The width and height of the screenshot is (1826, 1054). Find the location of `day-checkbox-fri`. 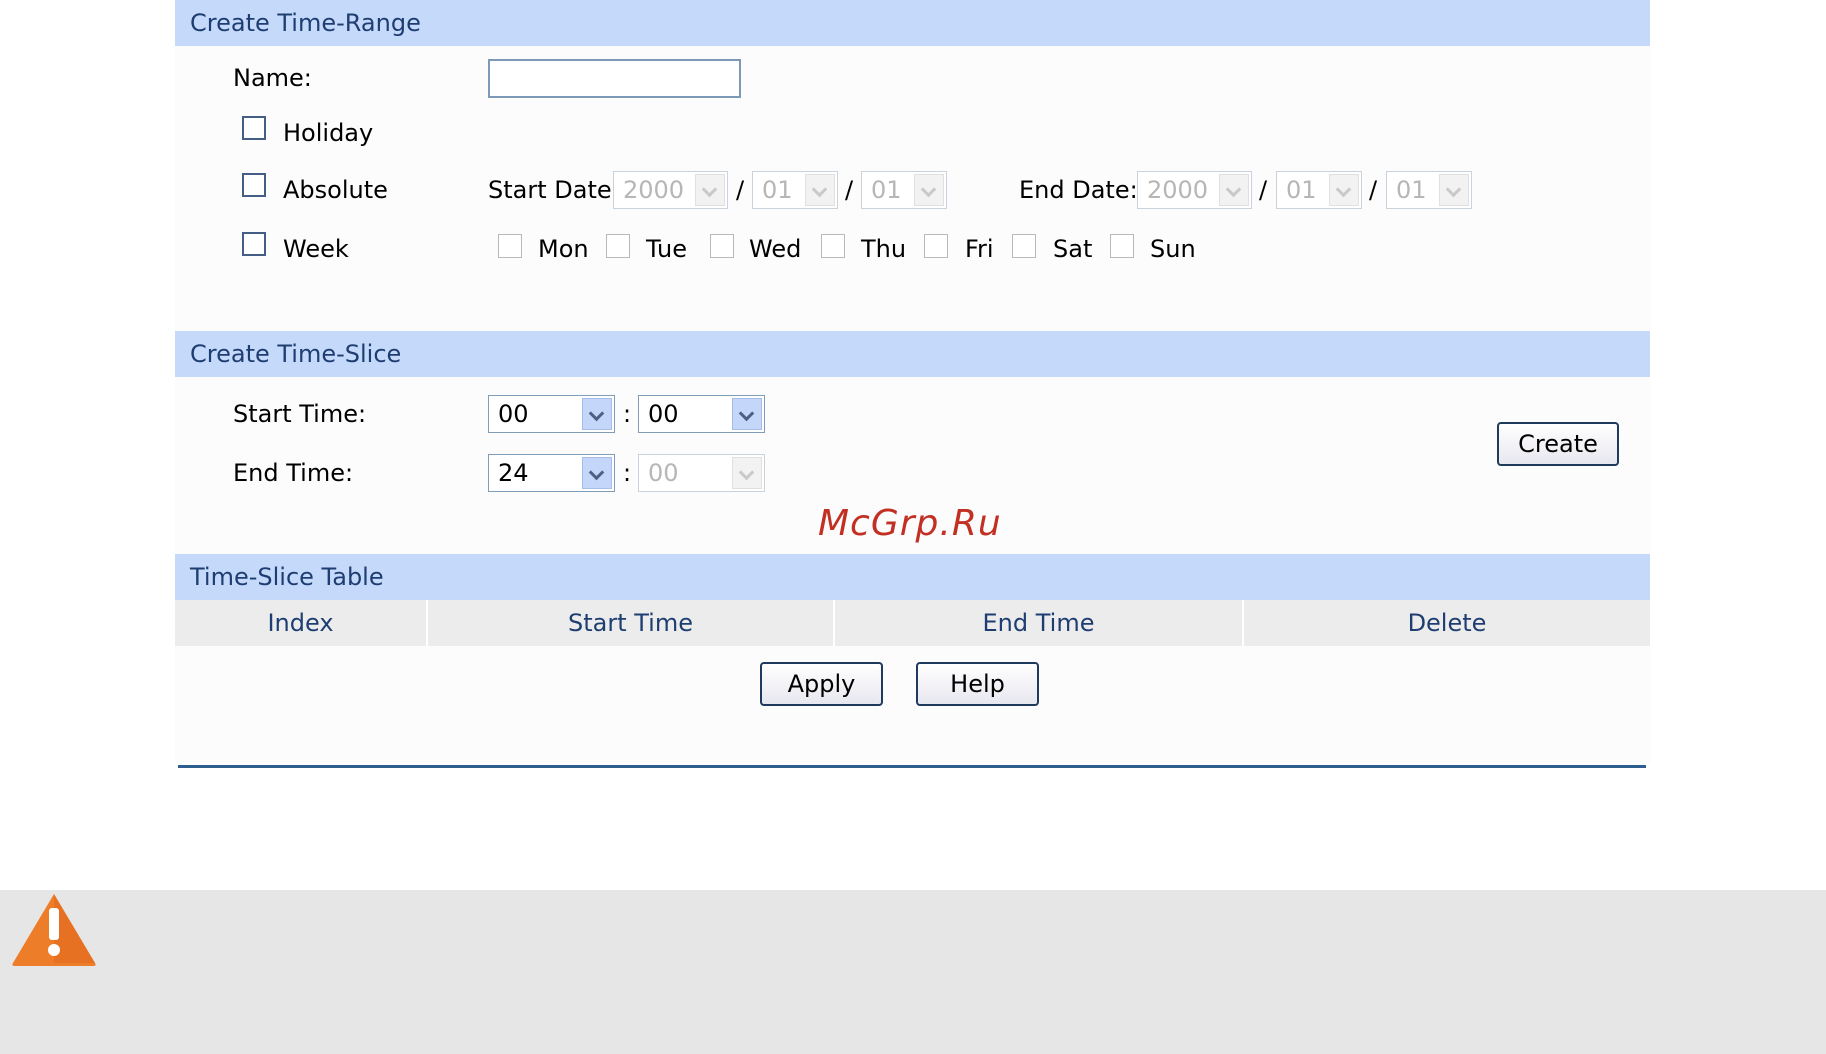

day-checkbox-fri is located at coordinates (936, 246).